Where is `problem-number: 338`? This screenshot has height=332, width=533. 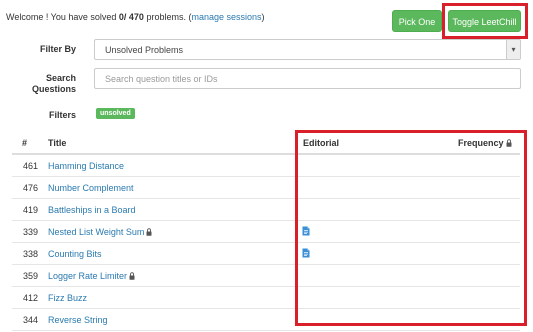 problem-number: 338 is located at coordinates (31, 254).